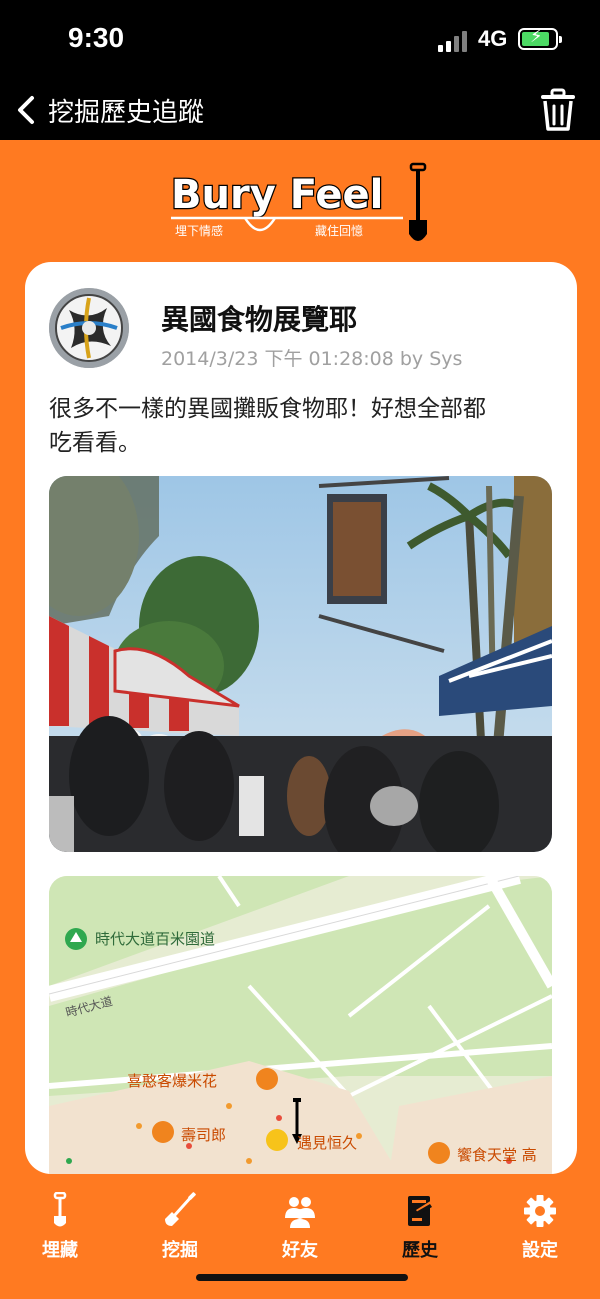 The image size is (600, 1299). What do you see at coordinates (421, 1211) in the screenshot?
I see `history-icon` at bounding box center [421, 1211].